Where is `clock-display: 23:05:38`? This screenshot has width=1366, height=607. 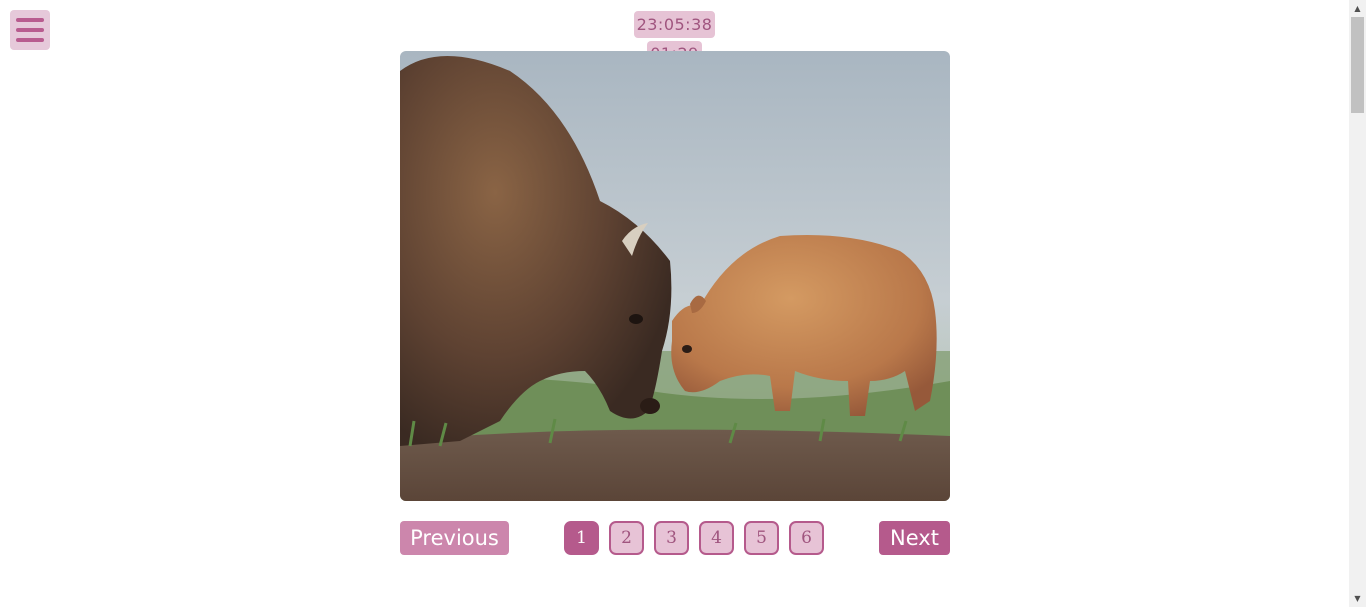 clock-display: 23:05:38 is located at coordinates (674, 24).